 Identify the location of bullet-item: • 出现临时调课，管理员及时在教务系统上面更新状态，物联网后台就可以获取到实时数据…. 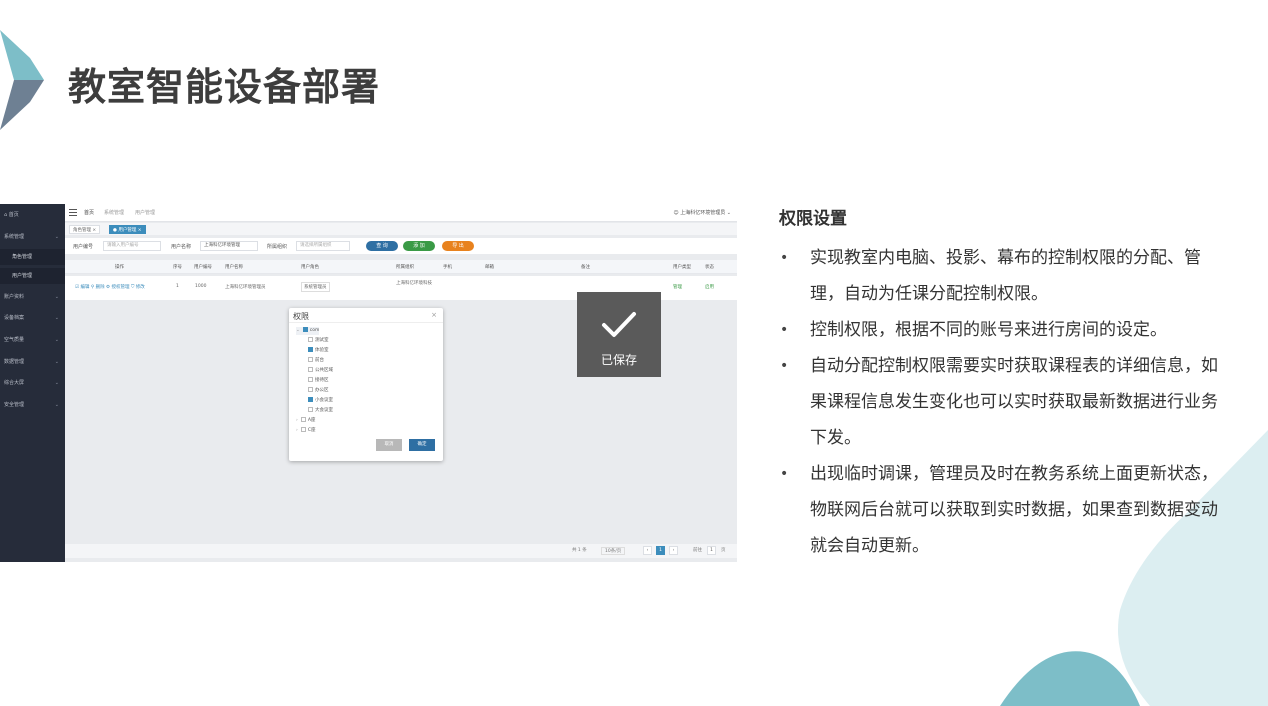
(999, 510).